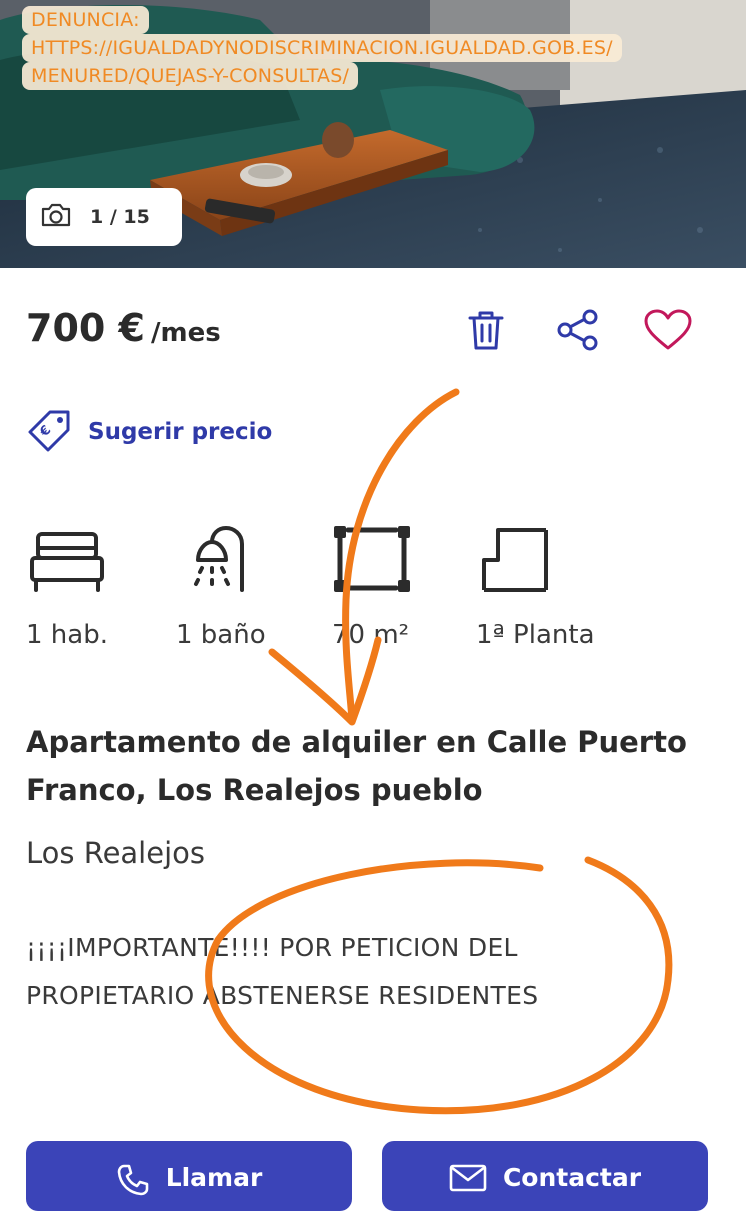 The image size is (746, 1211). Describe the element at coordinates (190, 76) in the screenshot. I see `overlay-line: MENURED/QUEJAS-Y-CONSULTAS/` at that location.